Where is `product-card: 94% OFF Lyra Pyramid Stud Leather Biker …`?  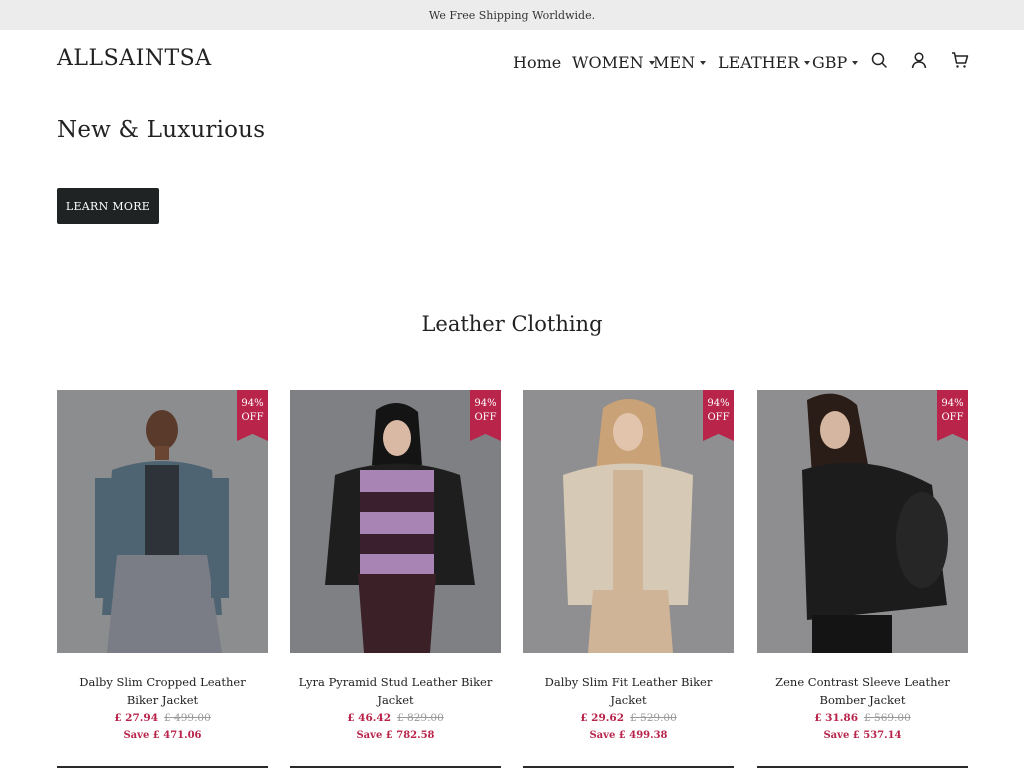
product-card: 94% OFF Lyra Pyramid Stud Leather Biker … is located at coordinates (395, 567).